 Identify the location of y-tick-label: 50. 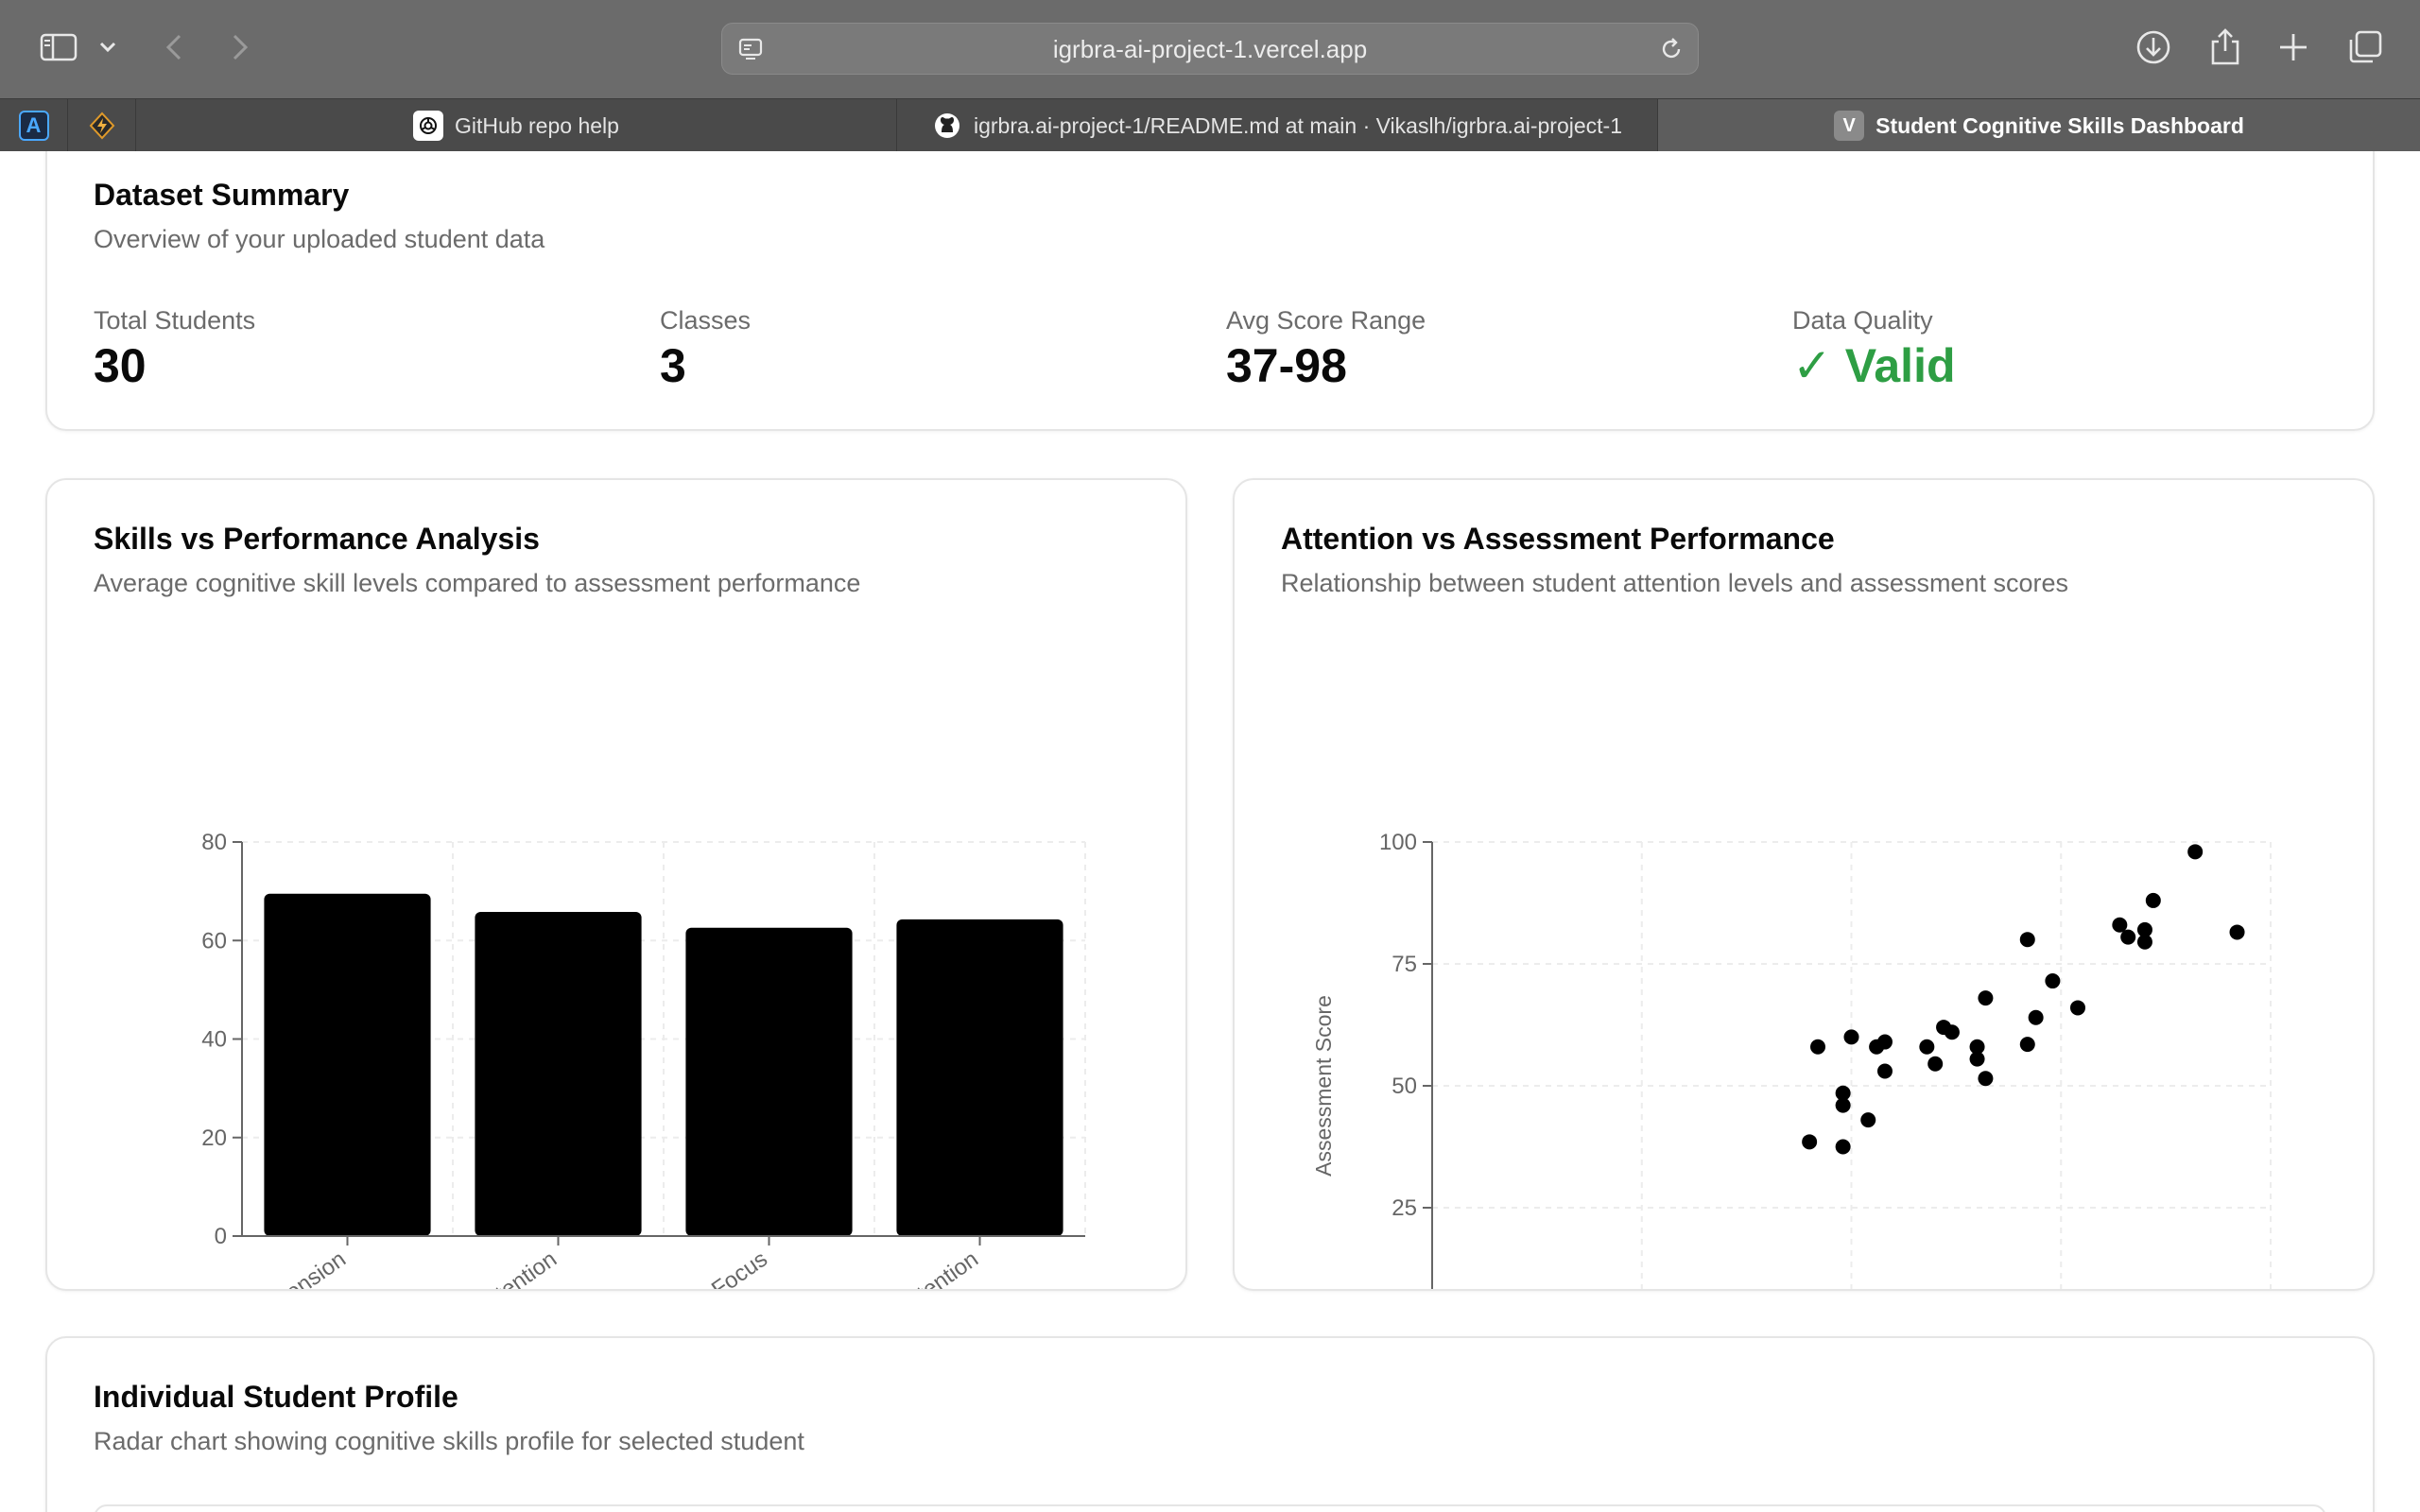
(1404, 1086).